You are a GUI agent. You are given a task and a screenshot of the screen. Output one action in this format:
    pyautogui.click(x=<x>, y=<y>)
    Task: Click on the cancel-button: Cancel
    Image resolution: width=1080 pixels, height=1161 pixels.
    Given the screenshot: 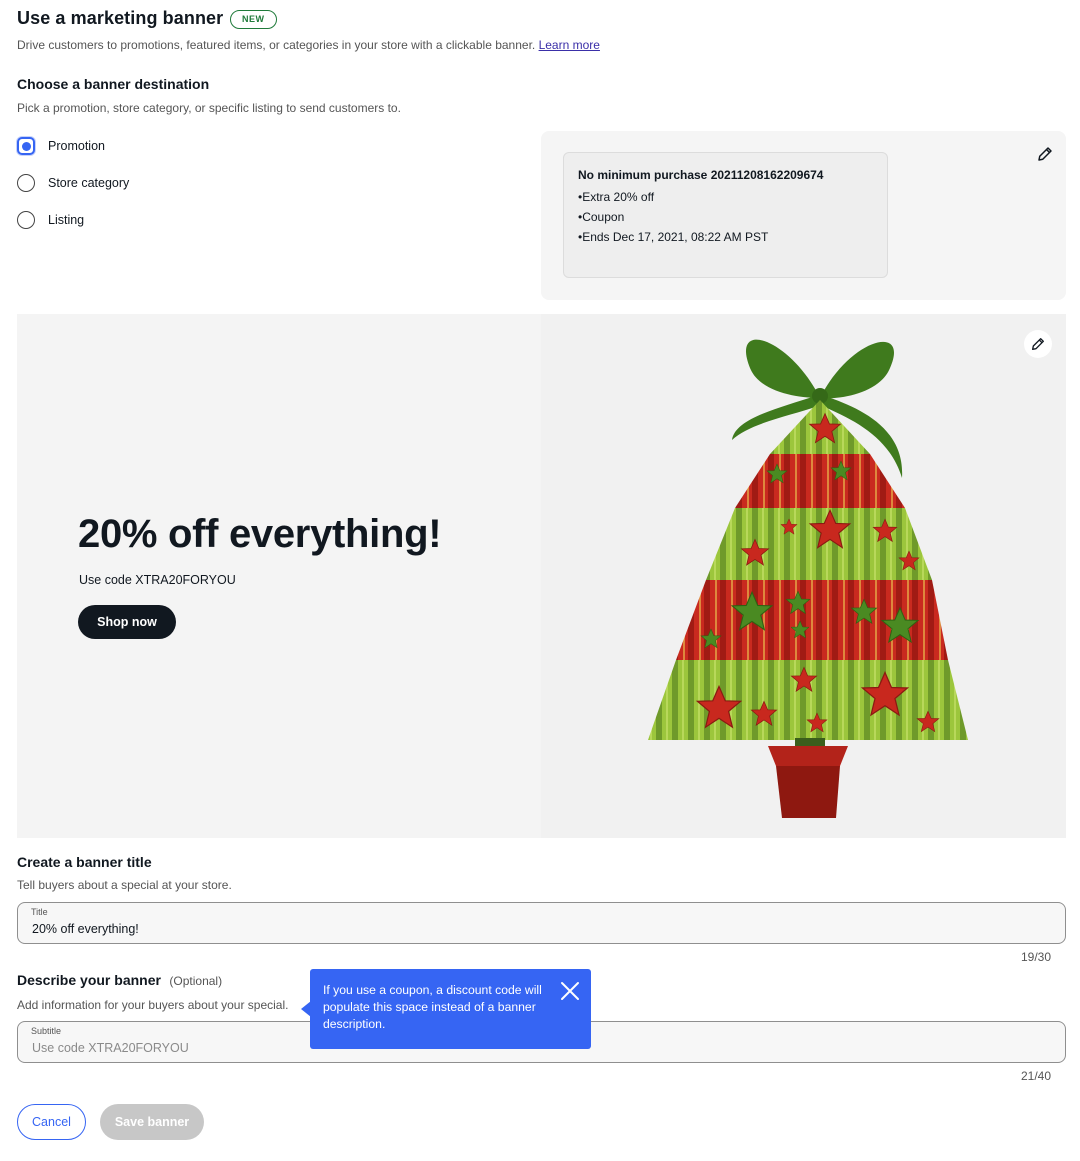 What is the action you would take?
    pyautogui.click(x=51, y=1122)
    